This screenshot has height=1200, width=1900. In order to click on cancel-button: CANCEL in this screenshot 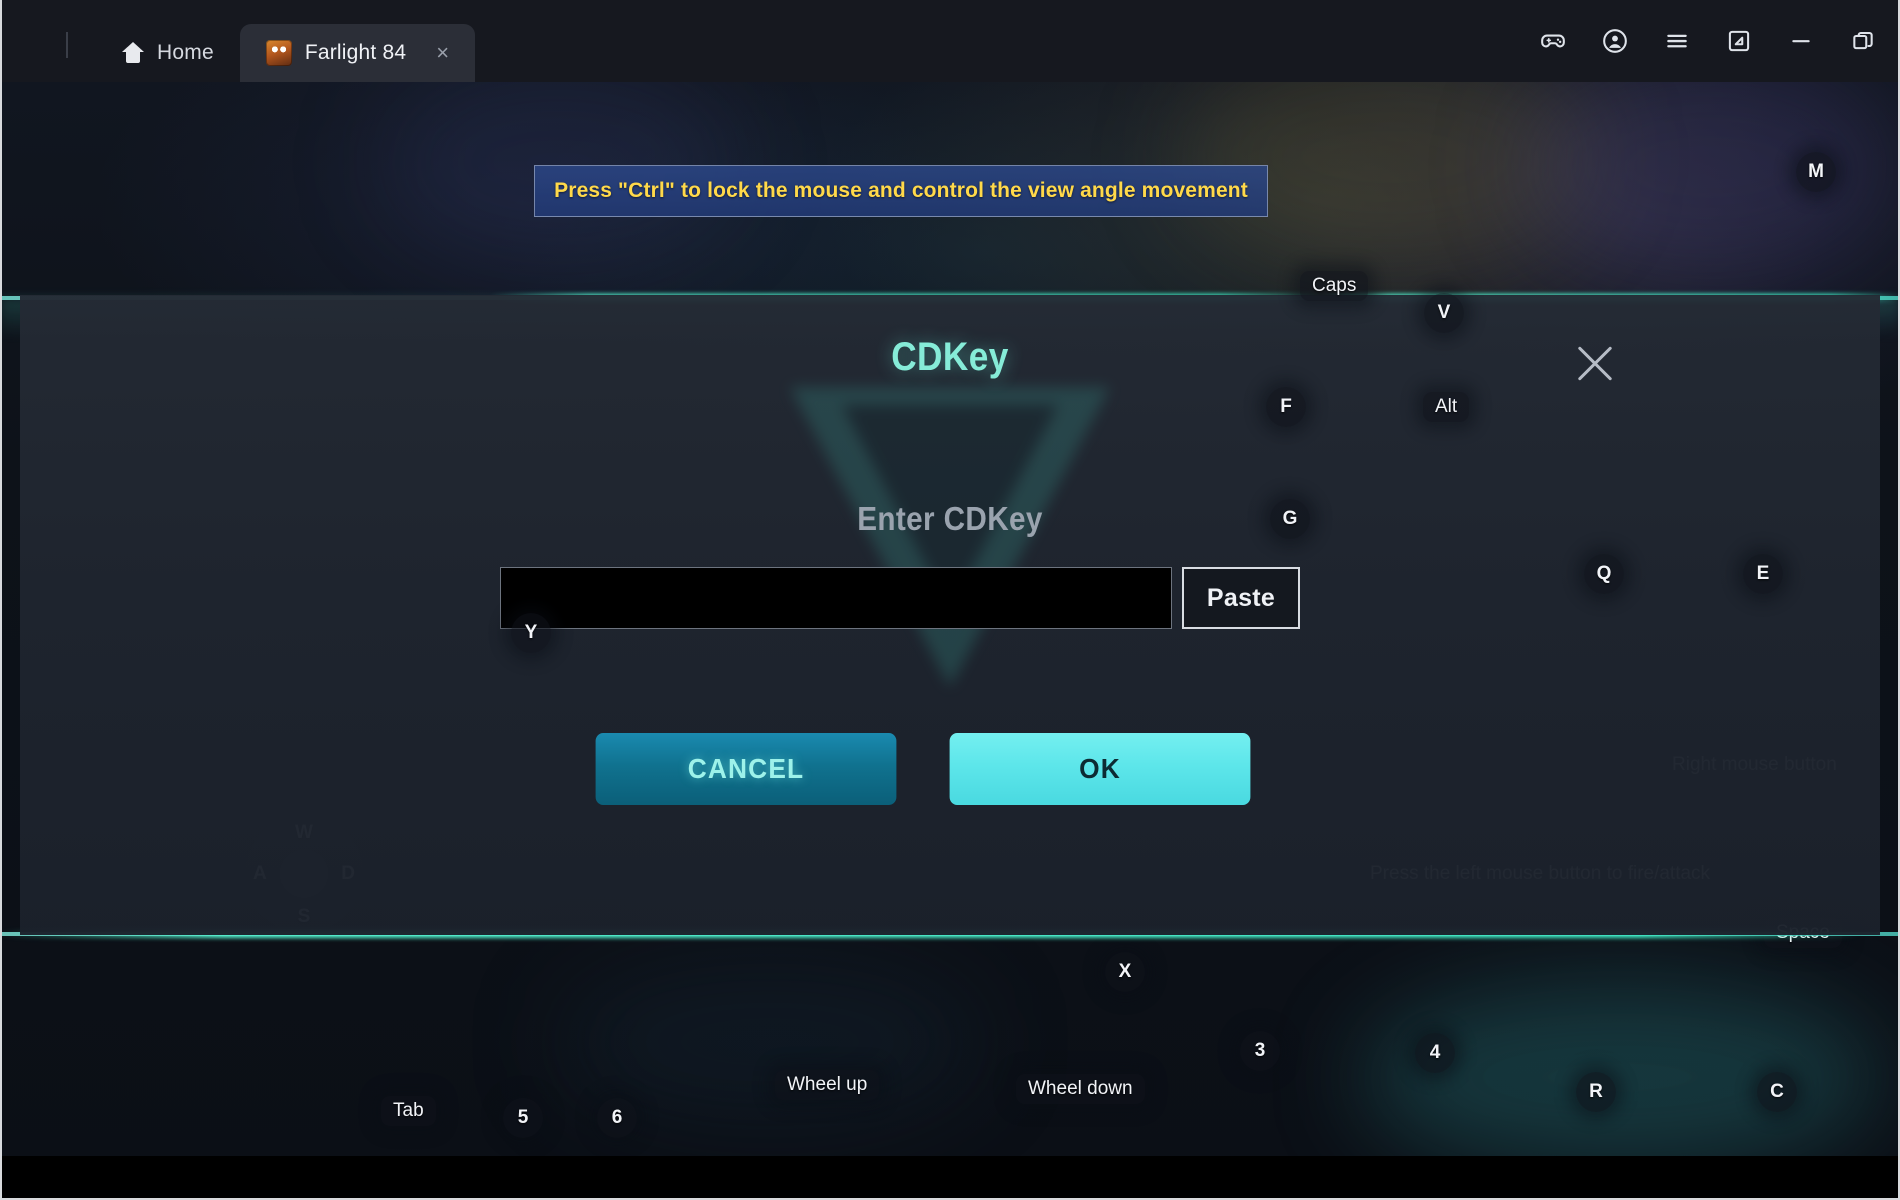, I will do `click(746, 769)`.